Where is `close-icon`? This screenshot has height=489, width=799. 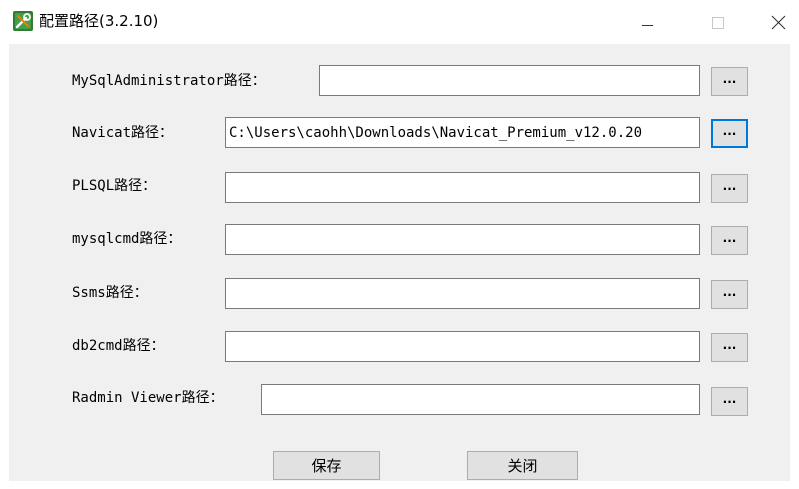 close-icon is located at coordinates (778, 22).